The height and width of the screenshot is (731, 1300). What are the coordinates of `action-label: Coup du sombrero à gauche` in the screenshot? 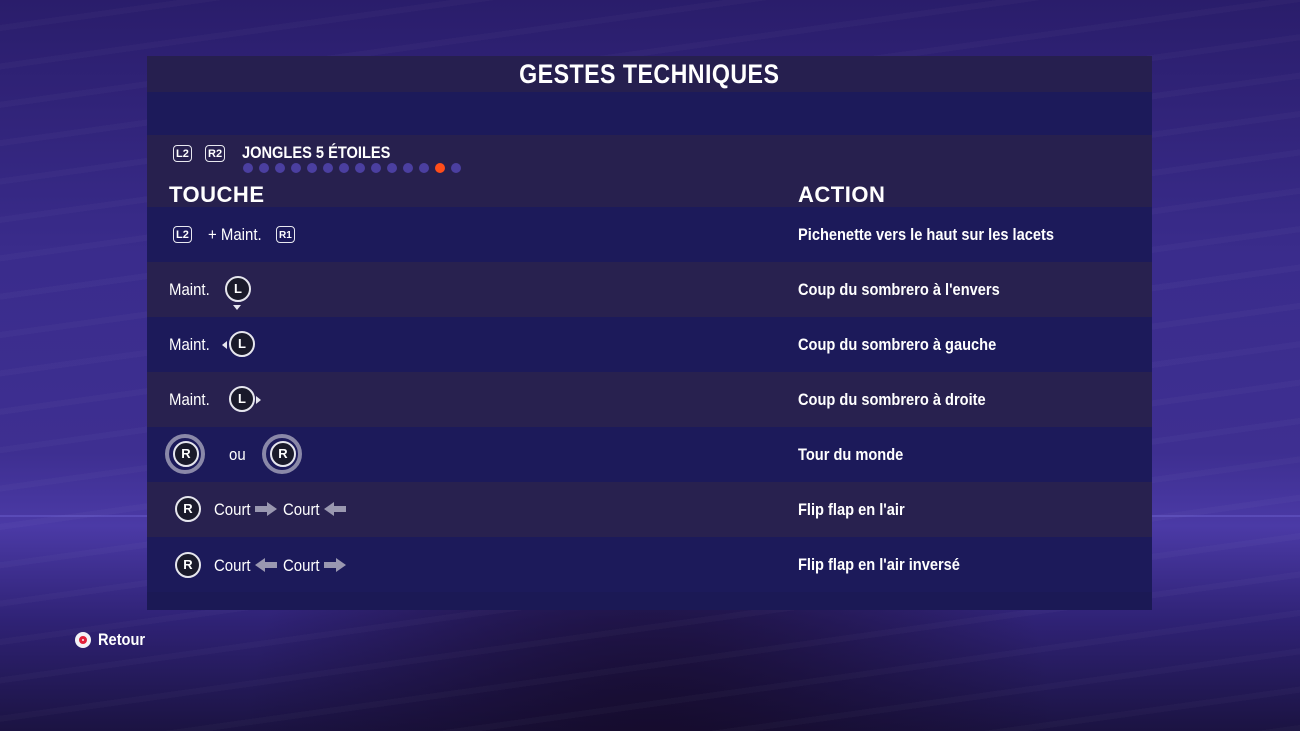 It's located at (897, 344).